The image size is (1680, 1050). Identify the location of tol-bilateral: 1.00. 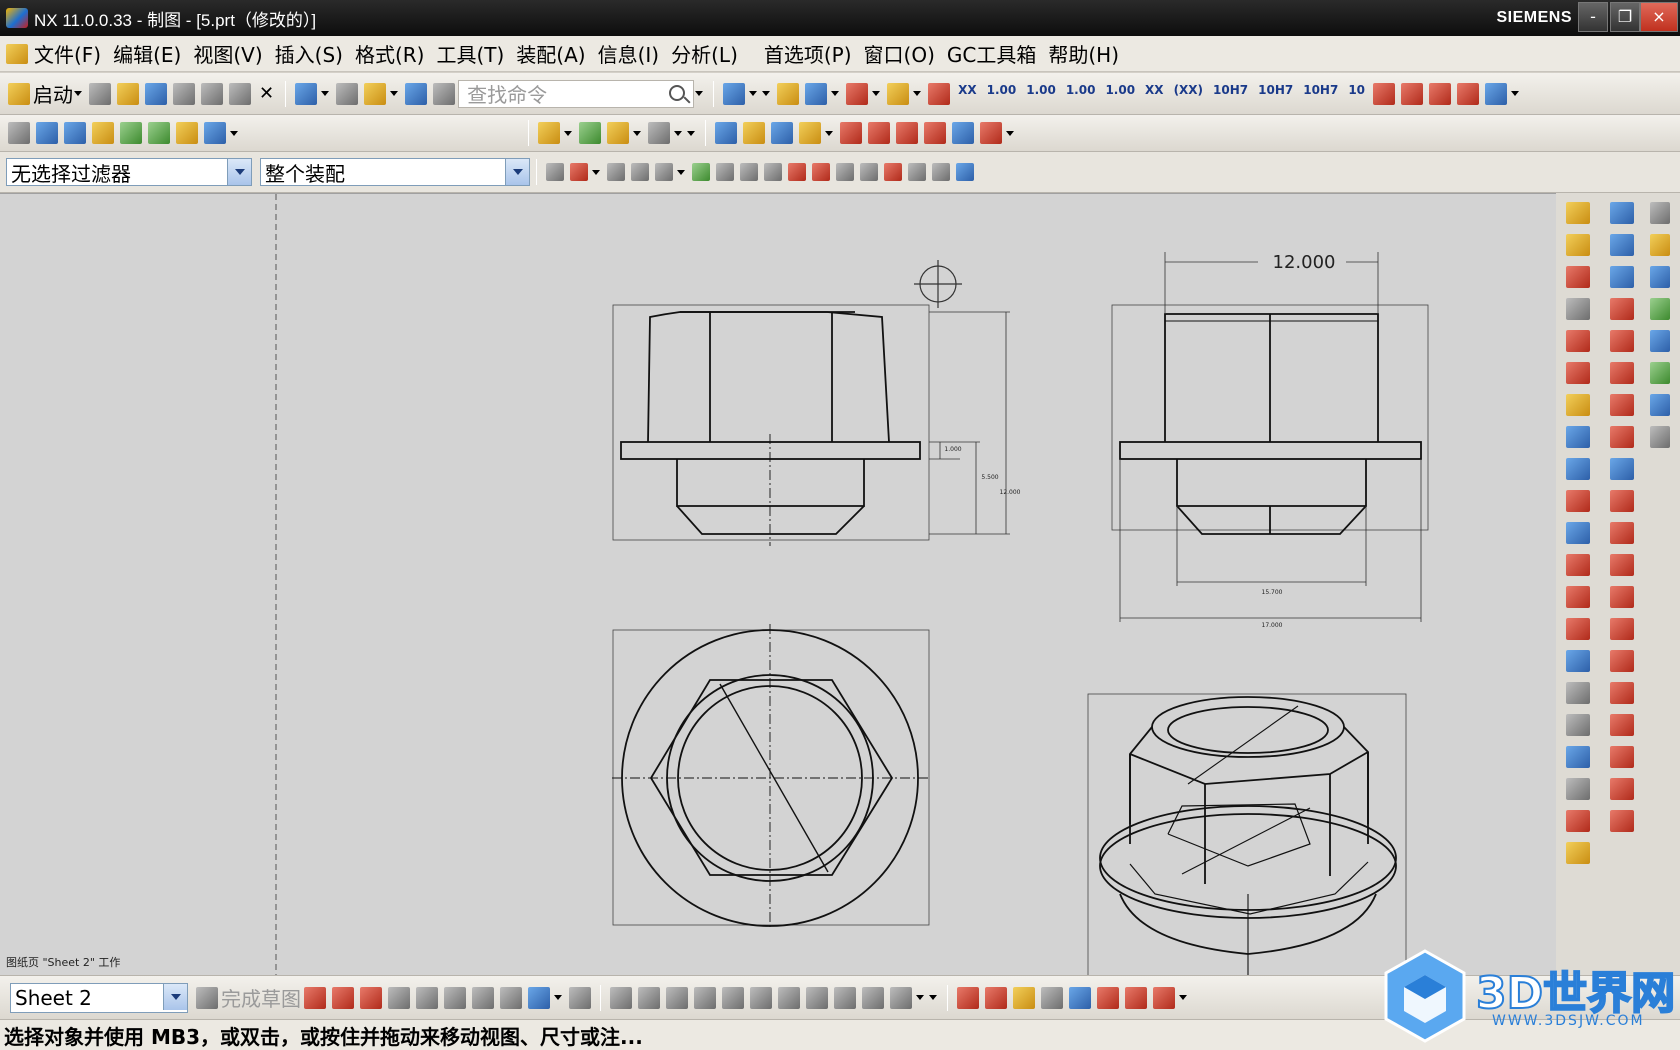
(1002, 94).